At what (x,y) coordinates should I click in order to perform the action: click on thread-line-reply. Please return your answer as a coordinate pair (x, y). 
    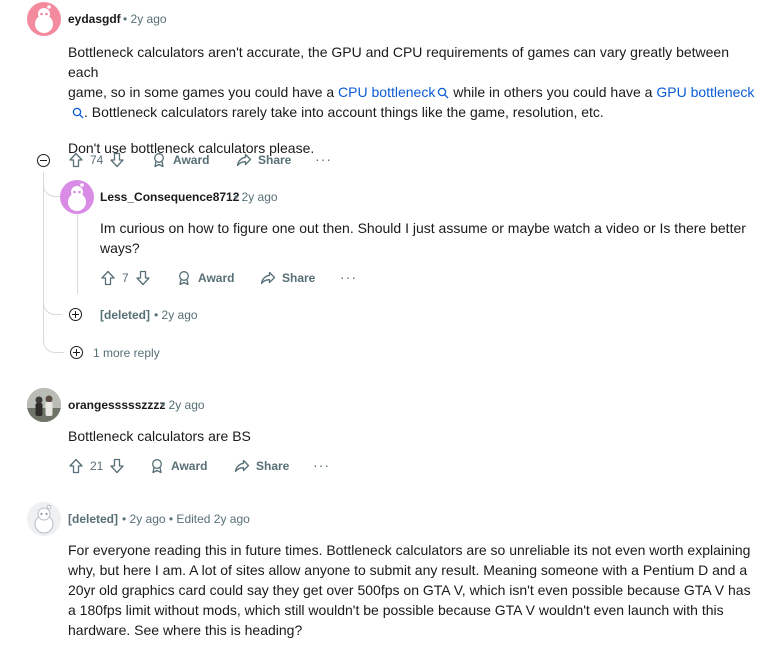
    Looking at the image, I should click on (77, 254).